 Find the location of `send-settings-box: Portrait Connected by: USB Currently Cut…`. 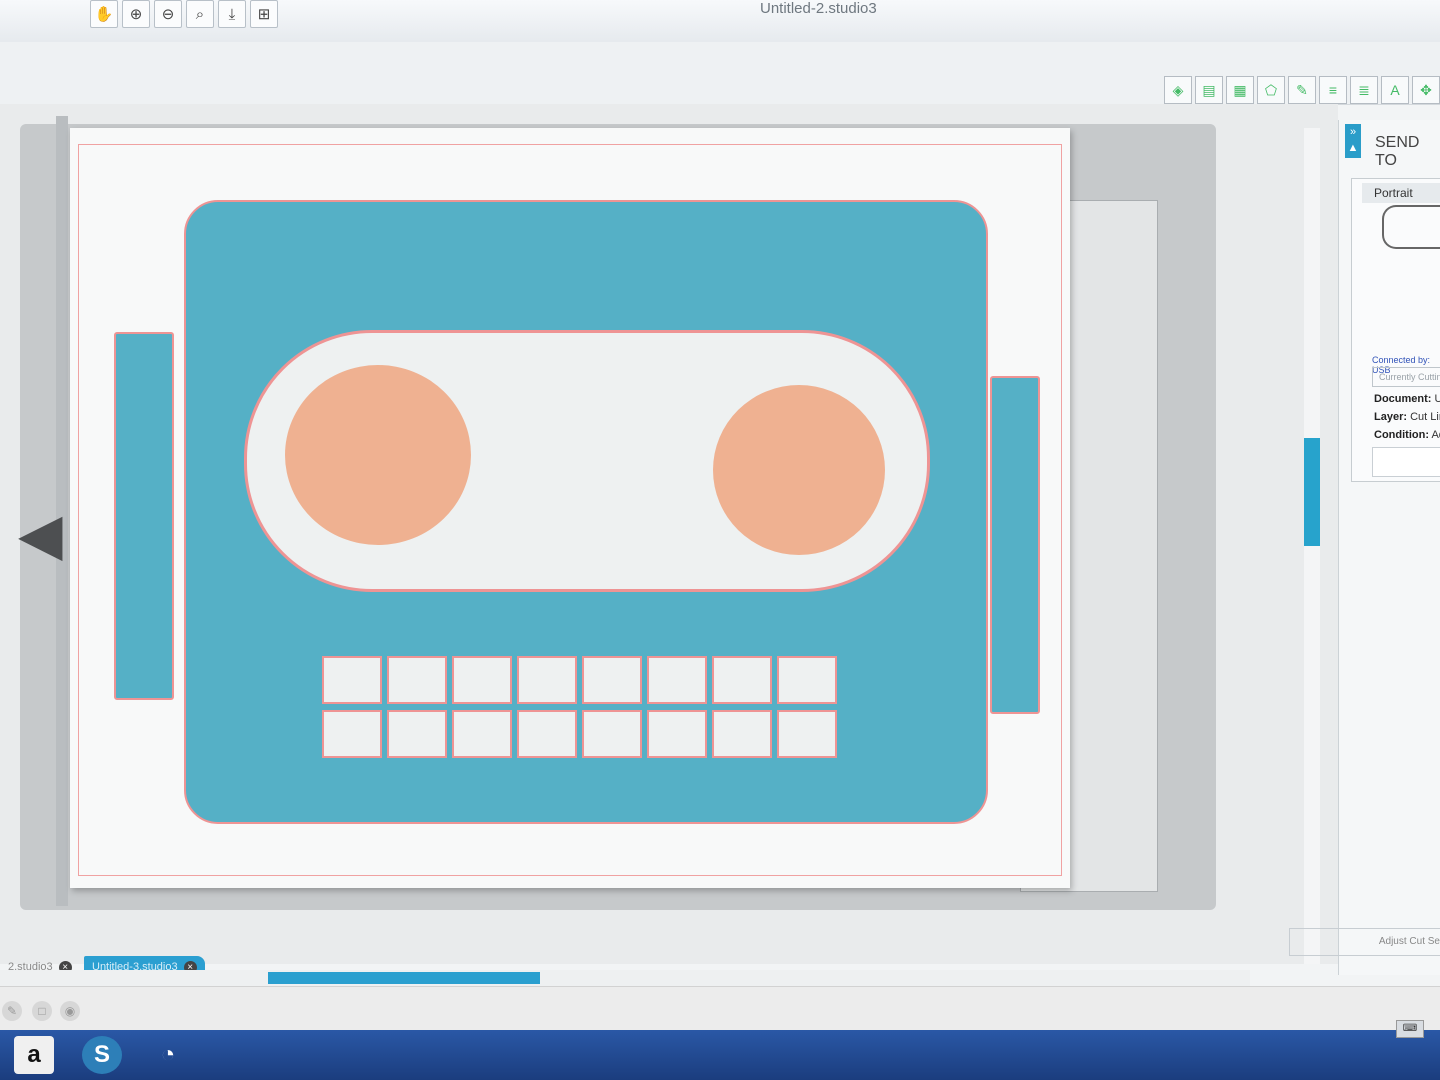

send-settings-box: Portrait Connected by: USB Currently Cut… is located at coordinates (1395, 330).